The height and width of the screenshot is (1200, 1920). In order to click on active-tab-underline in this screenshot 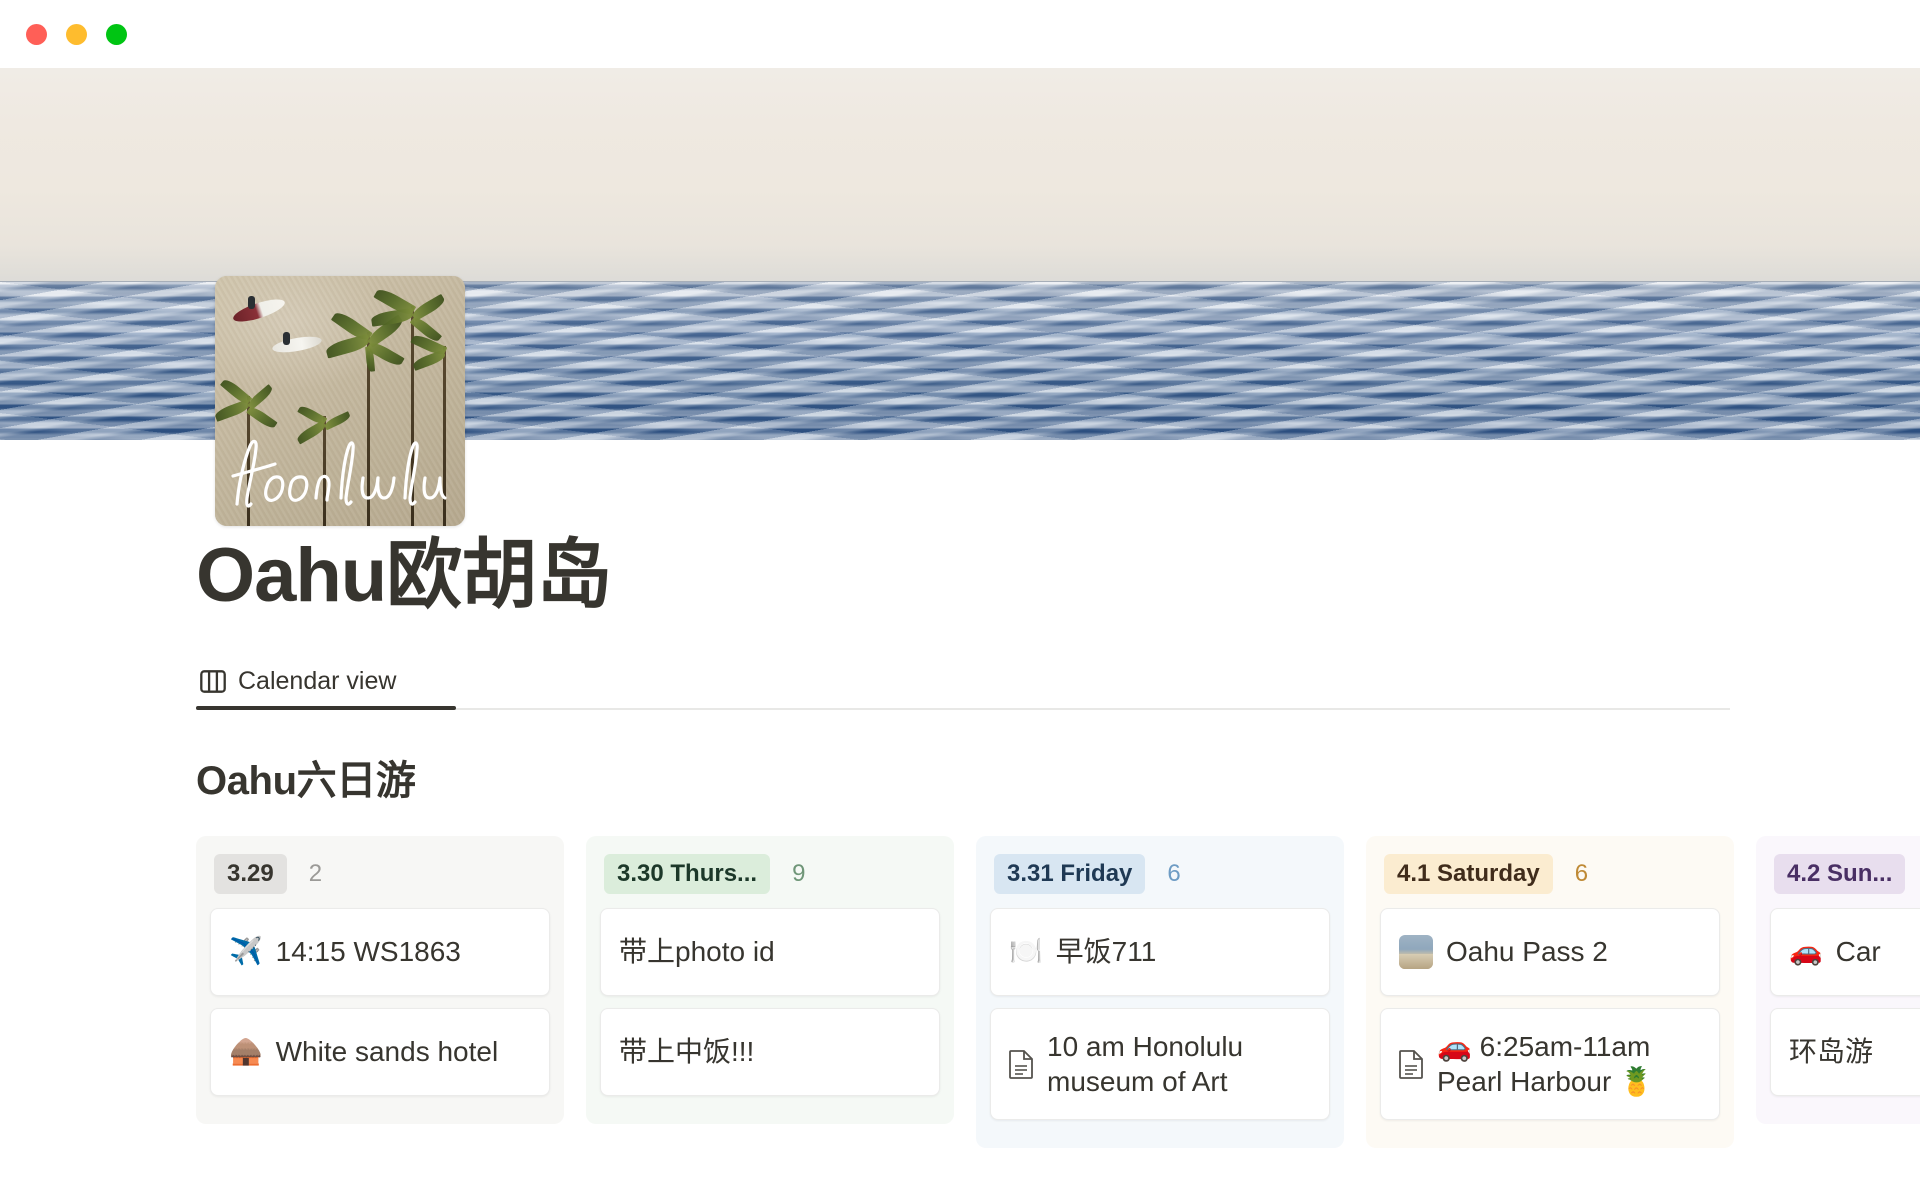, I will do `click(326, 707)`.